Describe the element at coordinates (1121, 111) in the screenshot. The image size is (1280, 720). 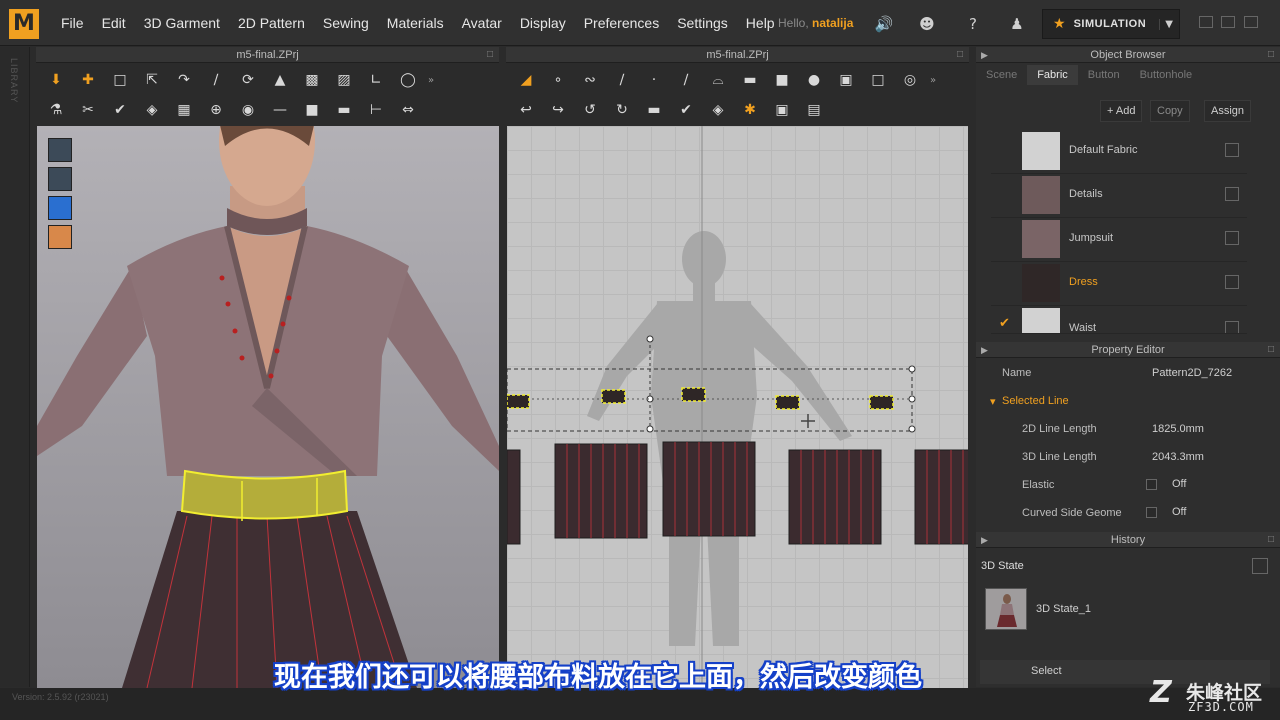
I see `add-fabric-button: + Add` at that location.